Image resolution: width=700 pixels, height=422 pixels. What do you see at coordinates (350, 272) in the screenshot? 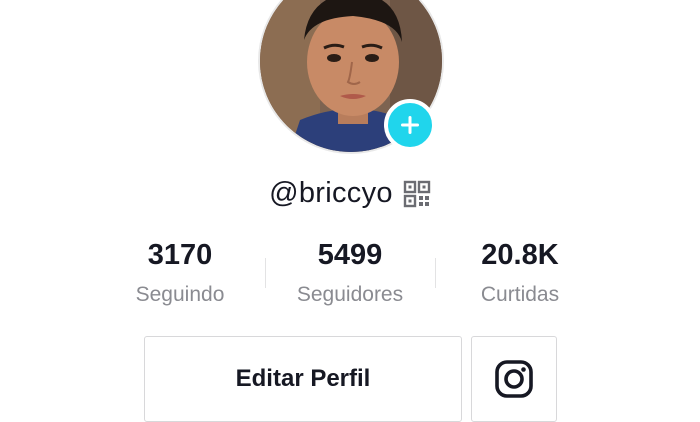
I see `stat-followers: 5499 Seguidores` at bounding box center [350, 272].